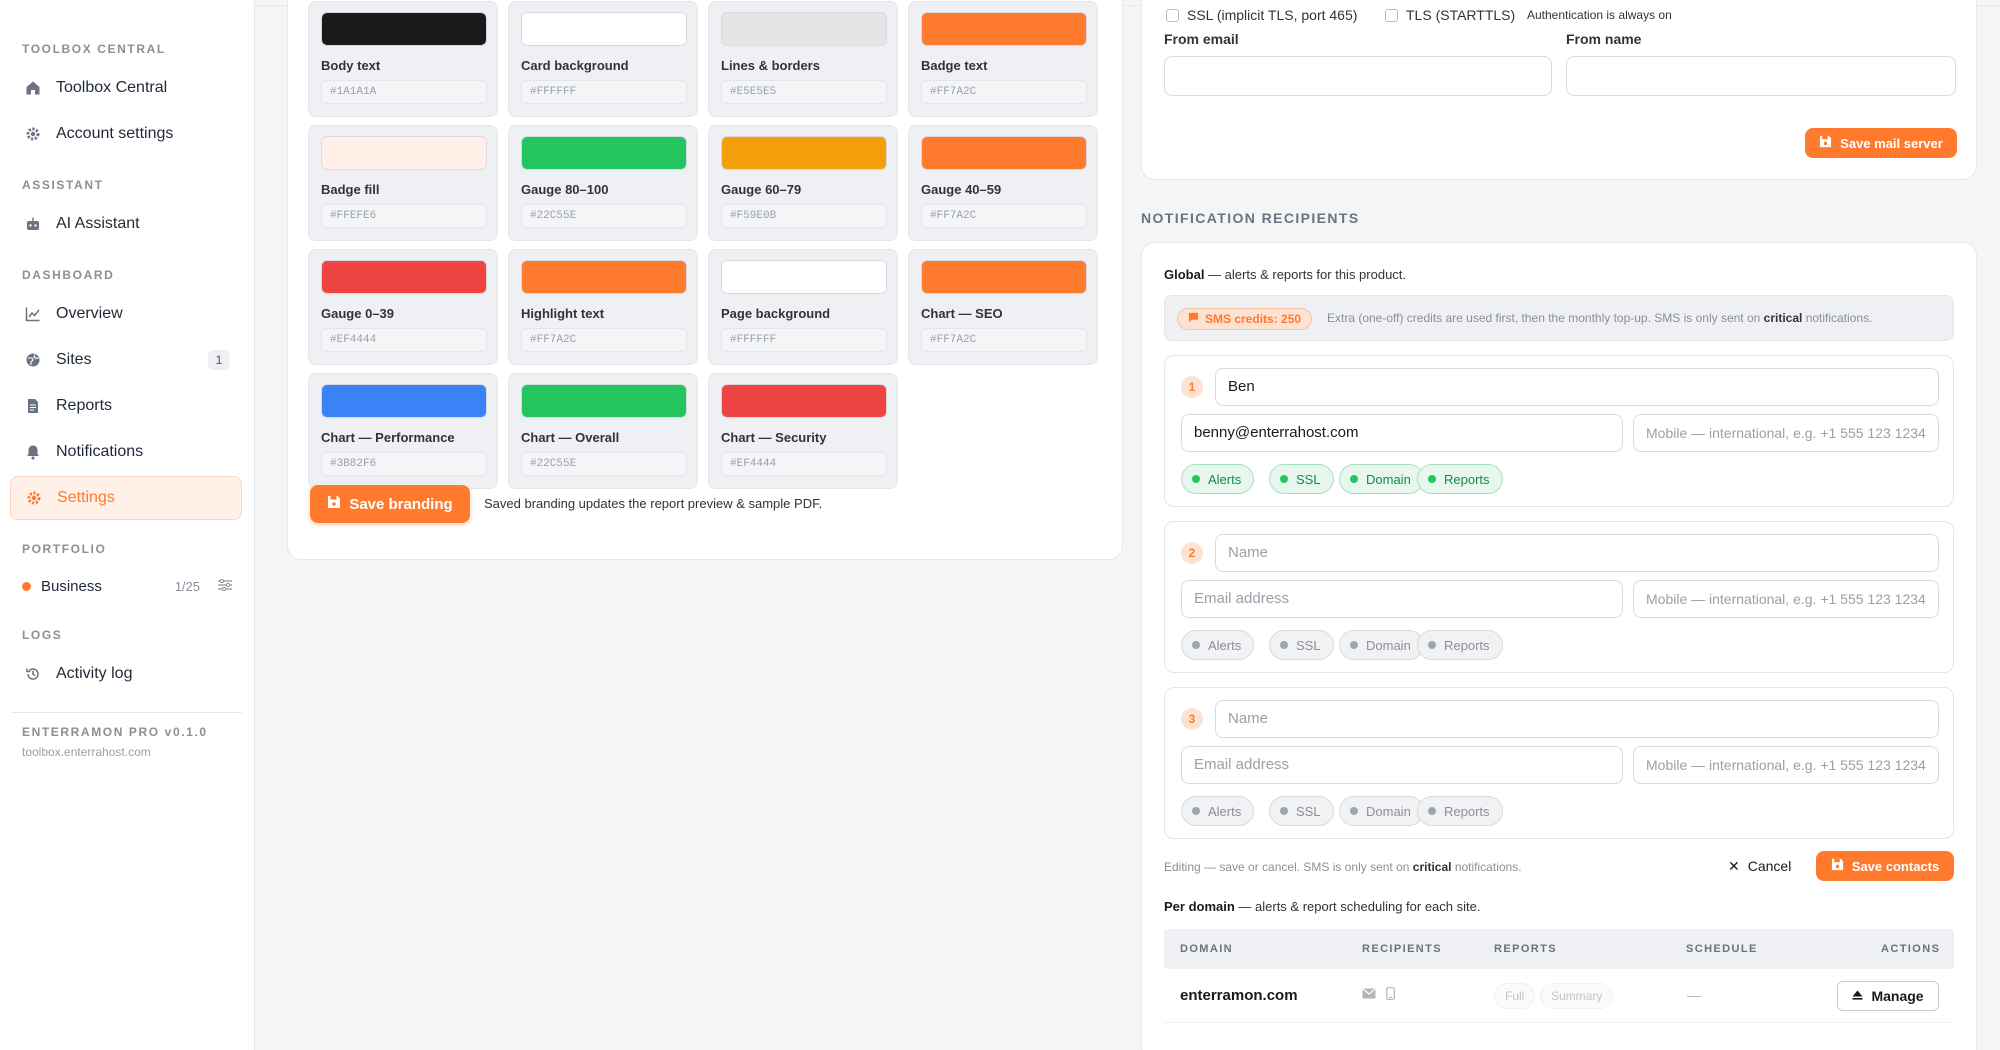 The height and width of the screenshot is (1050, 2000). Describe the element at coordinates (1402, 949) in the screenshot. I see `column-header: RECIPIENTS` at that location.